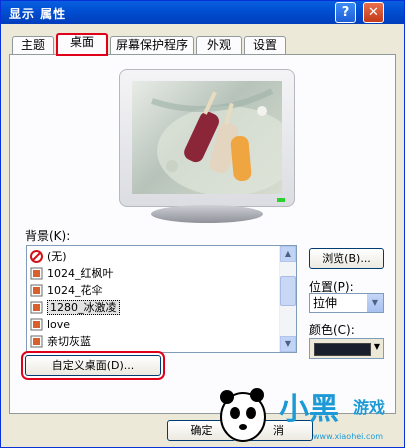  Describe the element at coordinates (288, 344) in the screenshot. I see `scroll-down-icon: ▼` at that location.